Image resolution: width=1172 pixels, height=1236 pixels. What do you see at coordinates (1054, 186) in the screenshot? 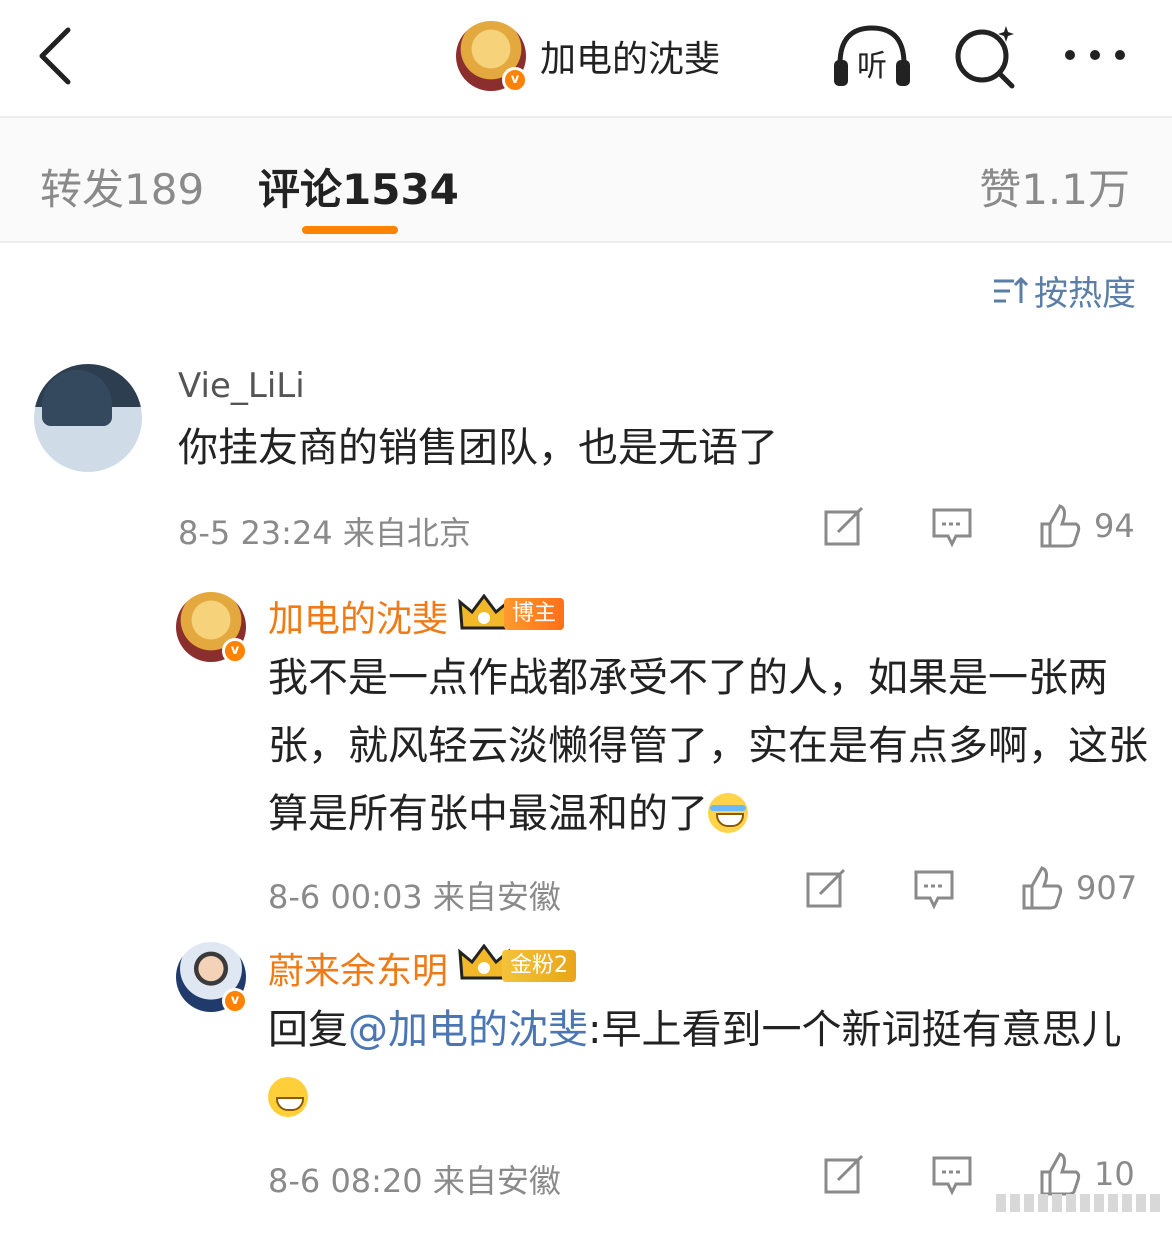
I see `tab-like: 赞1.1万` at bounding box center [1054, 186].